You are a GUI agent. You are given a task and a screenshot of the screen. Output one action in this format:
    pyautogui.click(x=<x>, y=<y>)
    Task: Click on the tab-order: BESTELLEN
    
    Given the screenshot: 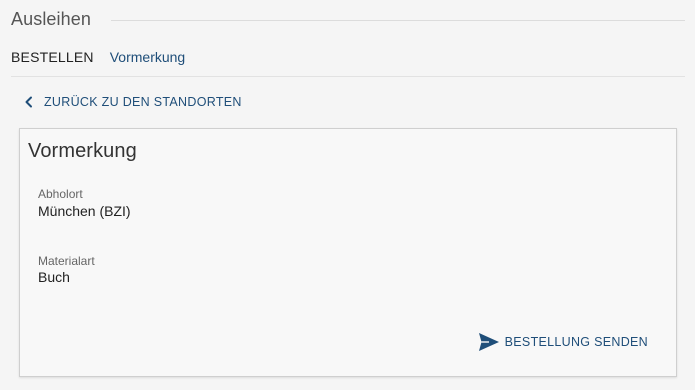 What is the action you would take?
    pyautogui.click(x=52, y=57)
    